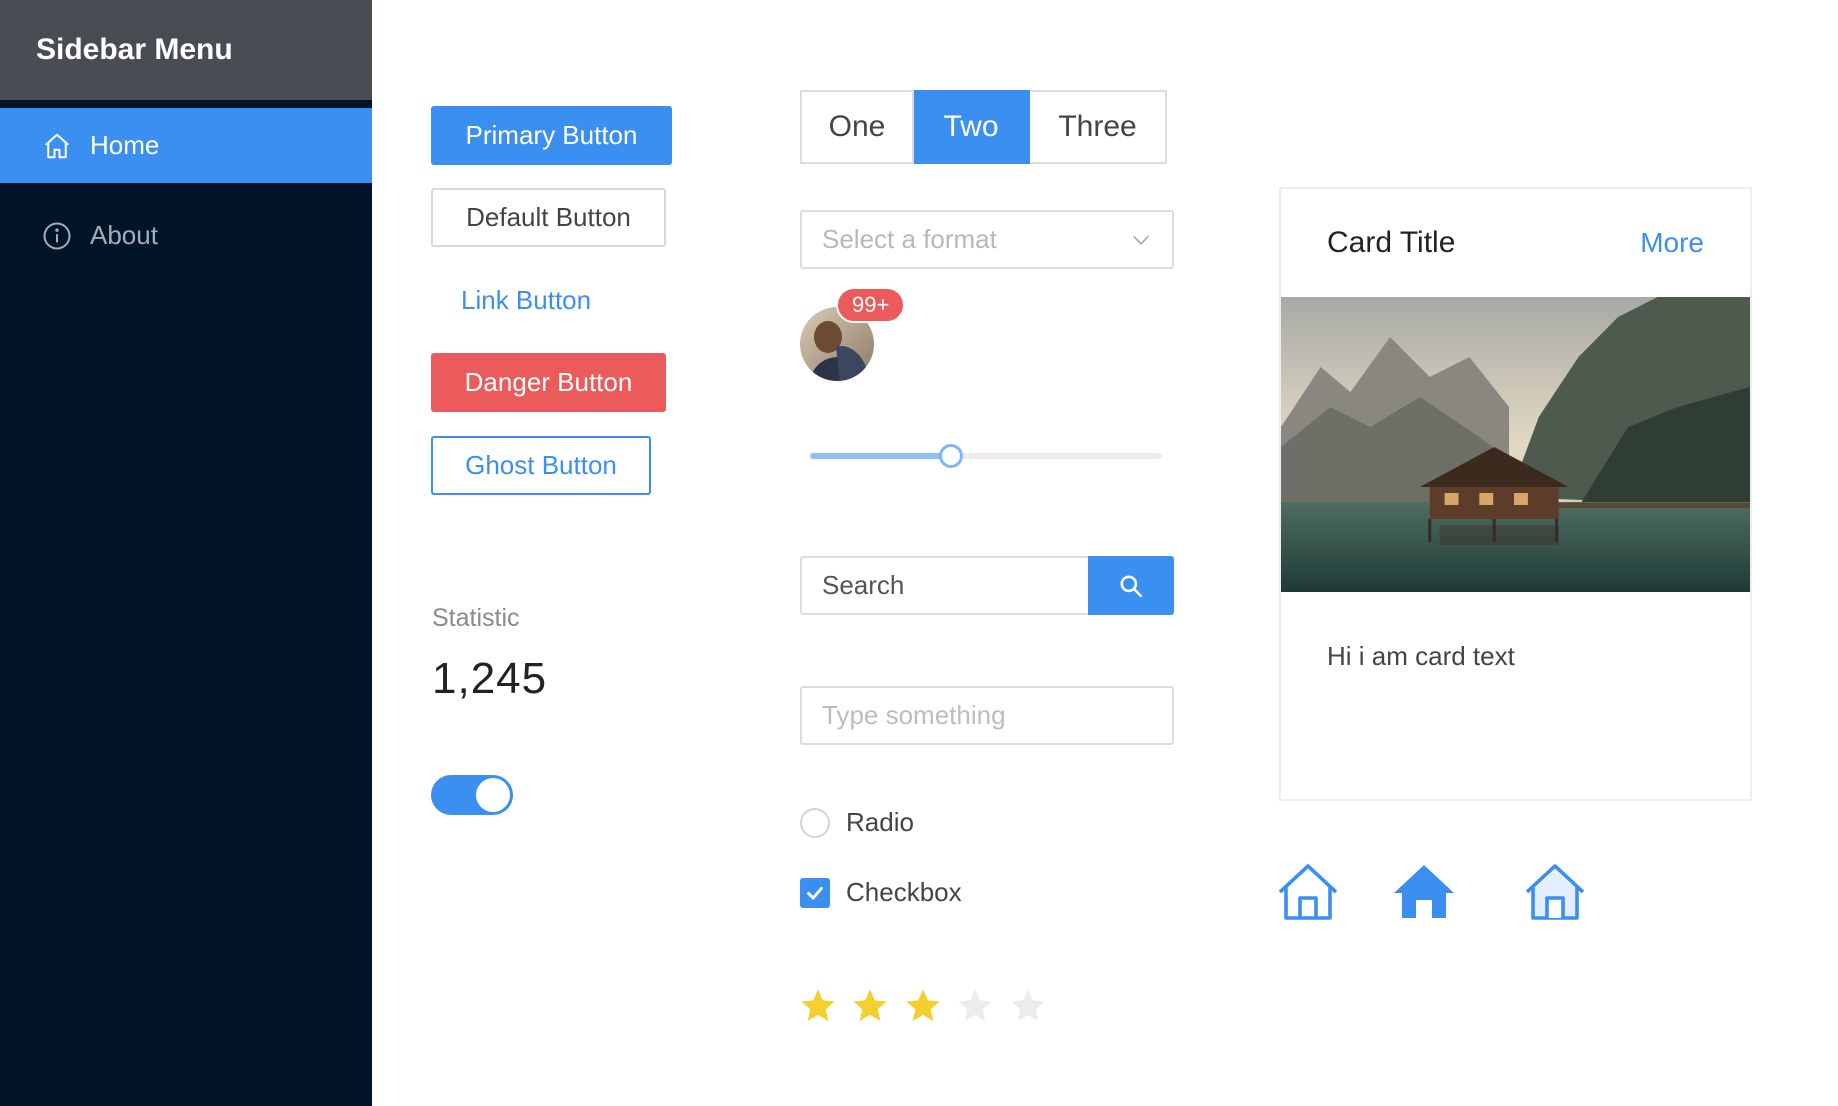 This screenshot has width=1838, height=1106. Describe the element at coordinates (531, 300) in the screenshot. I see `link-button: Link Button` at that location.